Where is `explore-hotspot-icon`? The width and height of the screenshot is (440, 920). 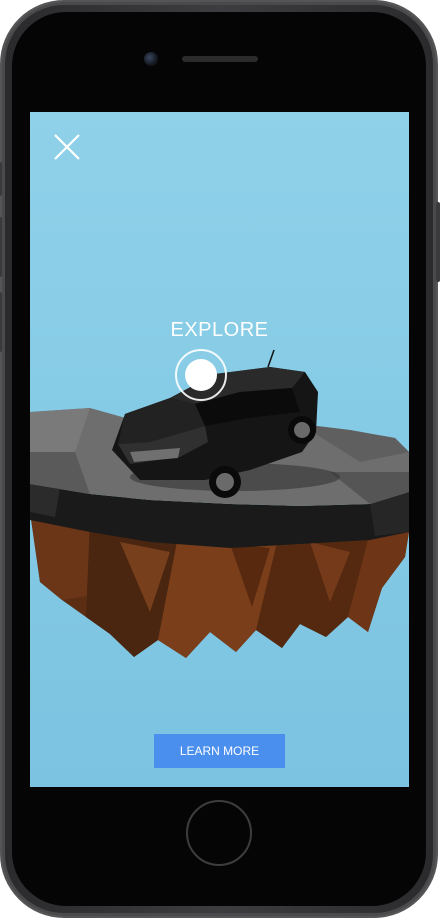 explore-hotspot-icon is located at coordinates (201, 375).